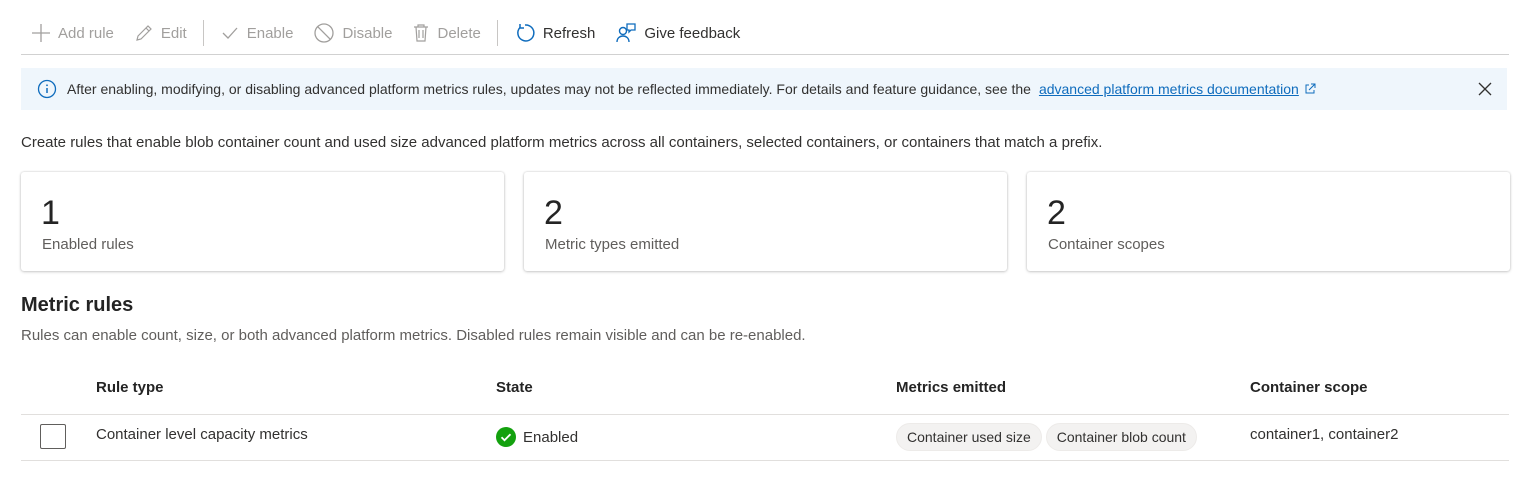  What do you see at coordinates (1485, 89) in the screenshot?
I see `close-icon` at bounding box center [1485, 89].